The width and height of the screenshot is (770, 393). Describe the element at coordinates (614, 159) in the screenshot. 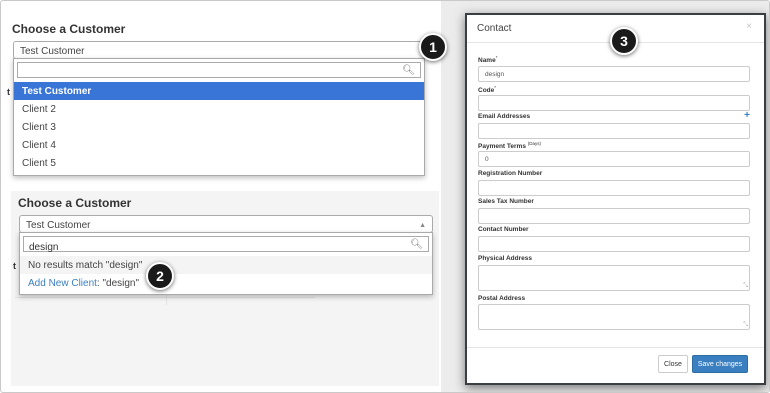

I see `payment-terms-field: 0` at that location.